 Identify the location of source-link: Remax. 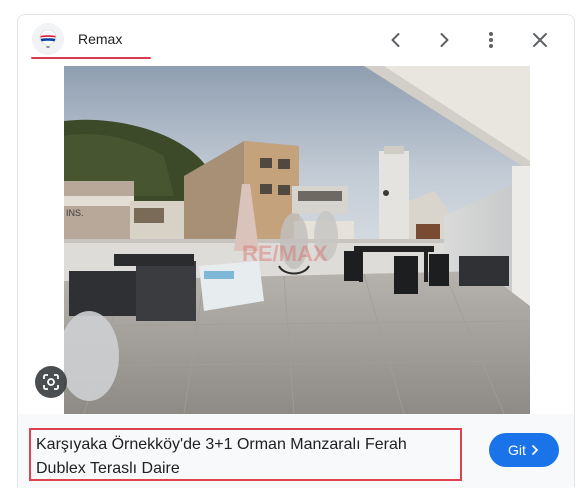
(77, 39).